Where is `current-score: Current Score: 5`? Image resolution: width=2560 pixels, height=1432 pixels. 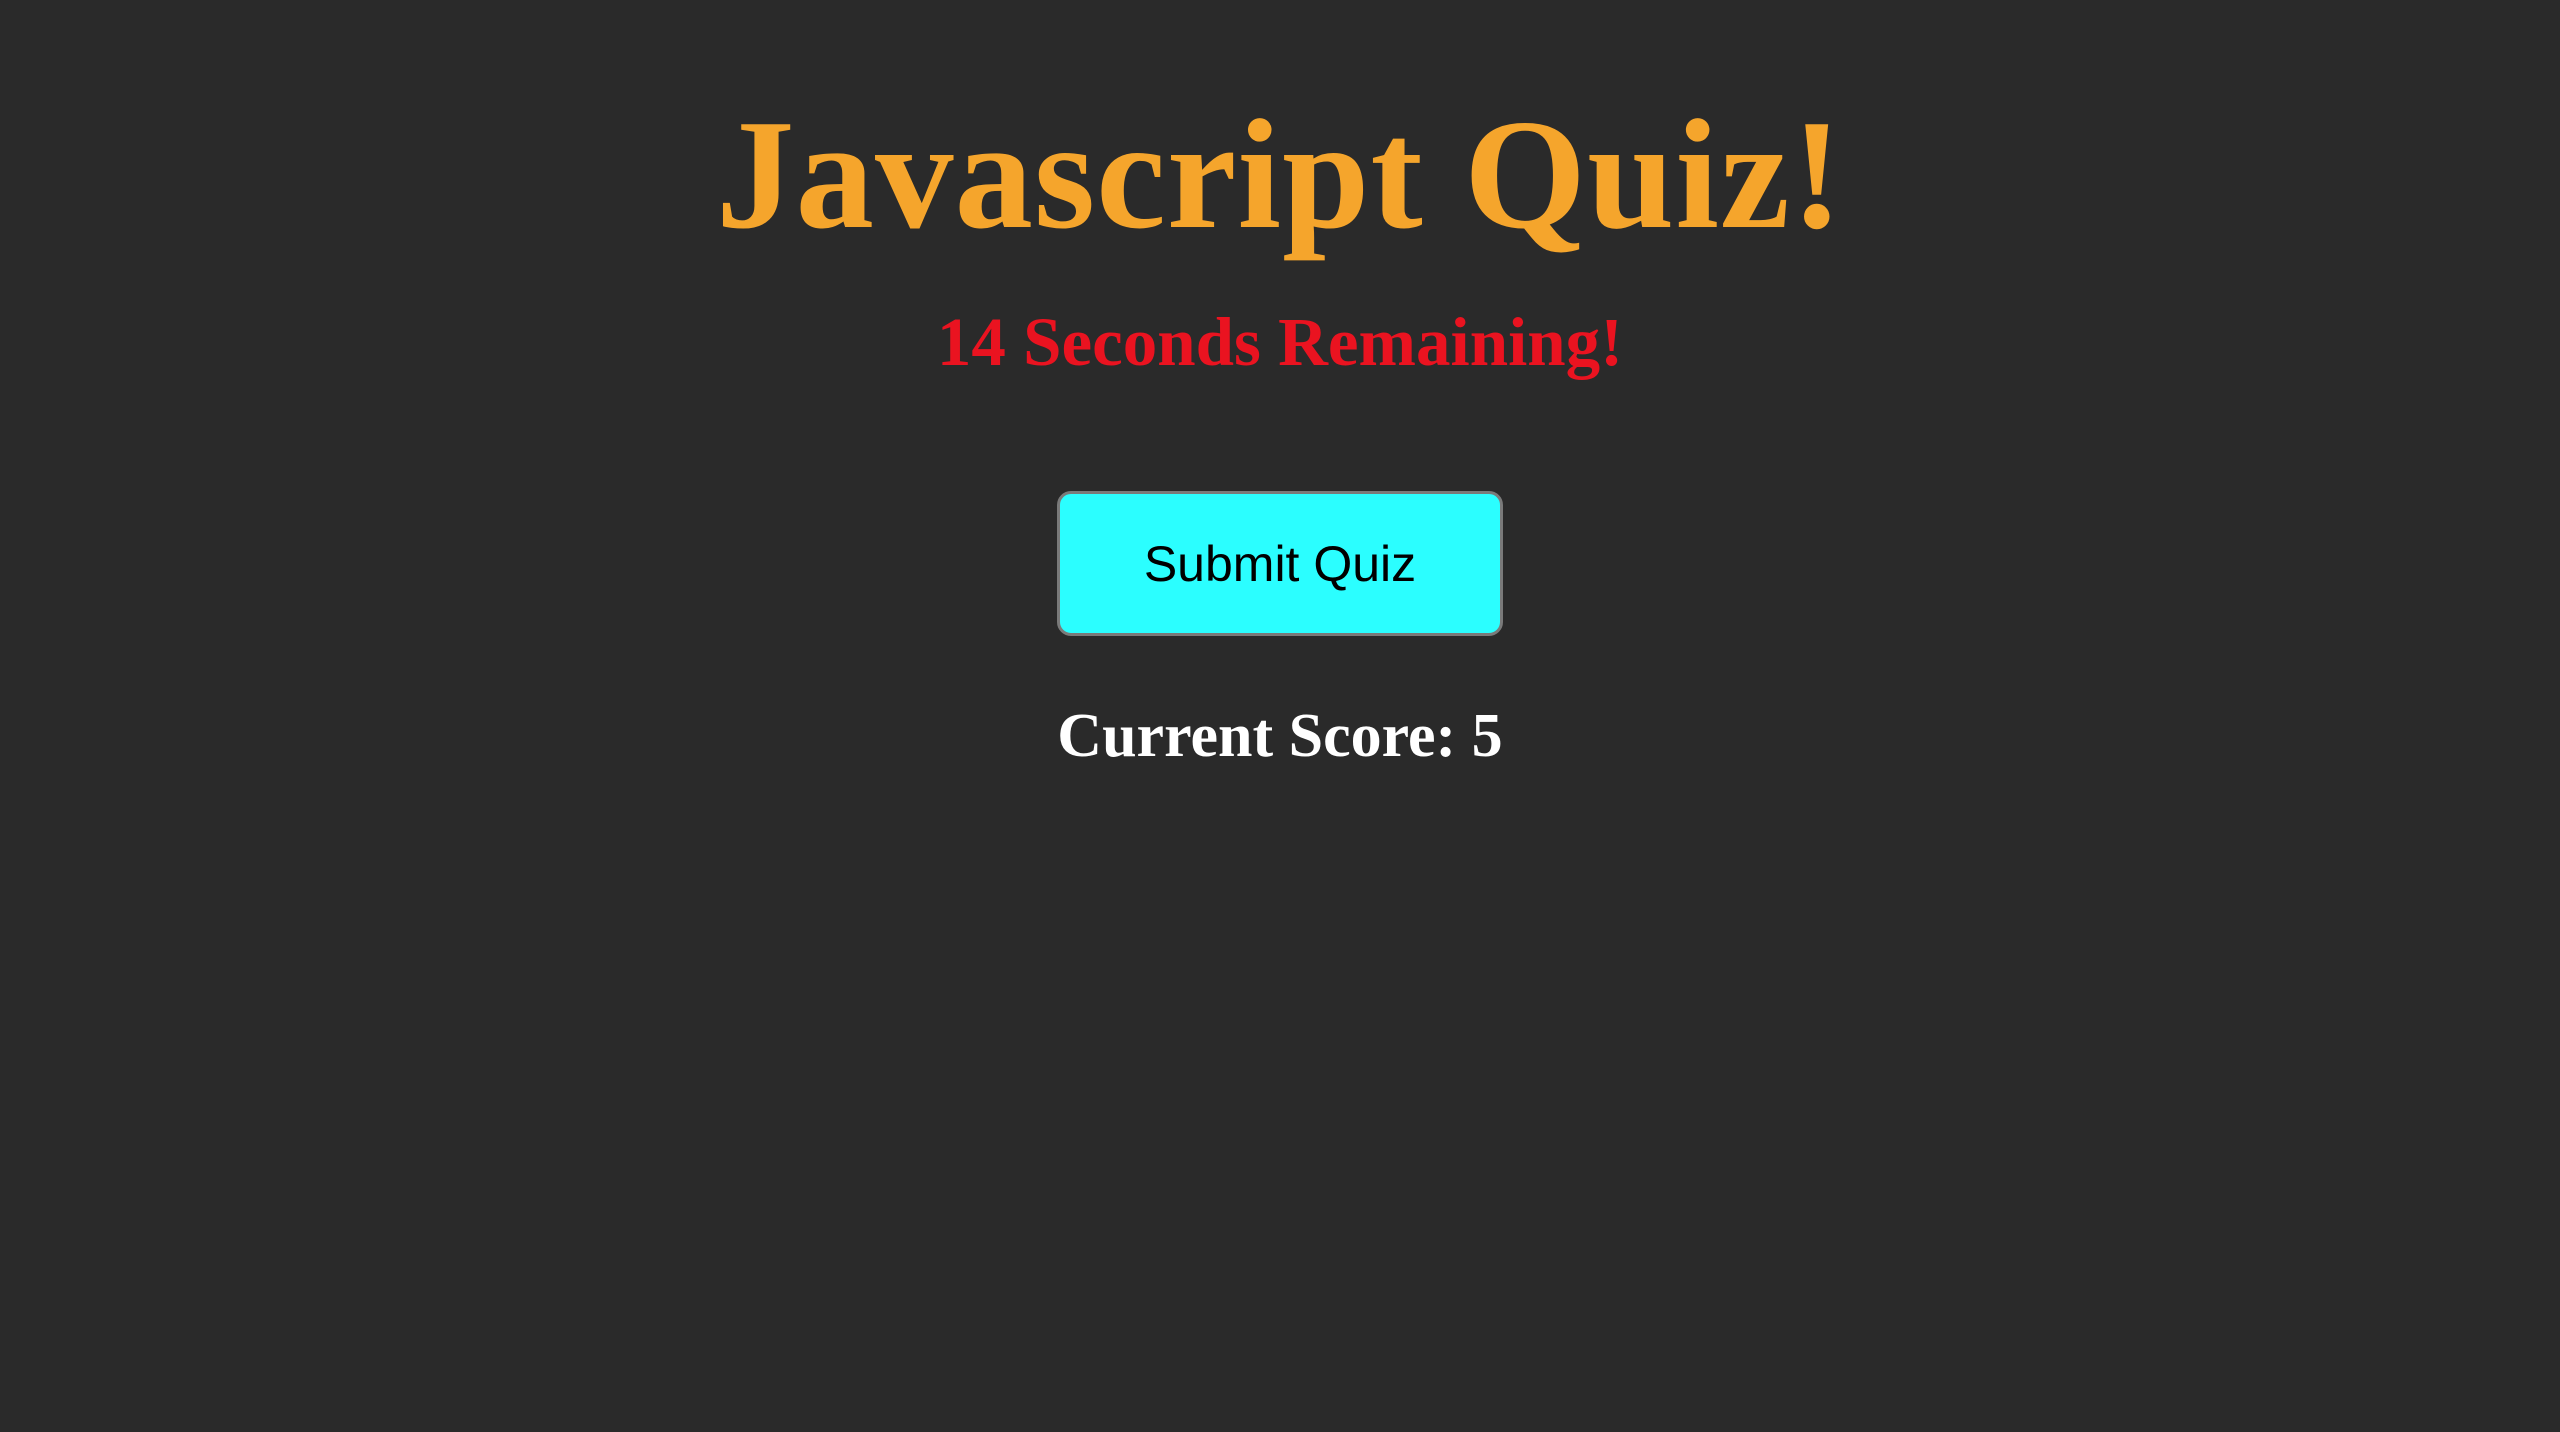 current-score: Current Score: 5 is located at coordinates (1280, 736).